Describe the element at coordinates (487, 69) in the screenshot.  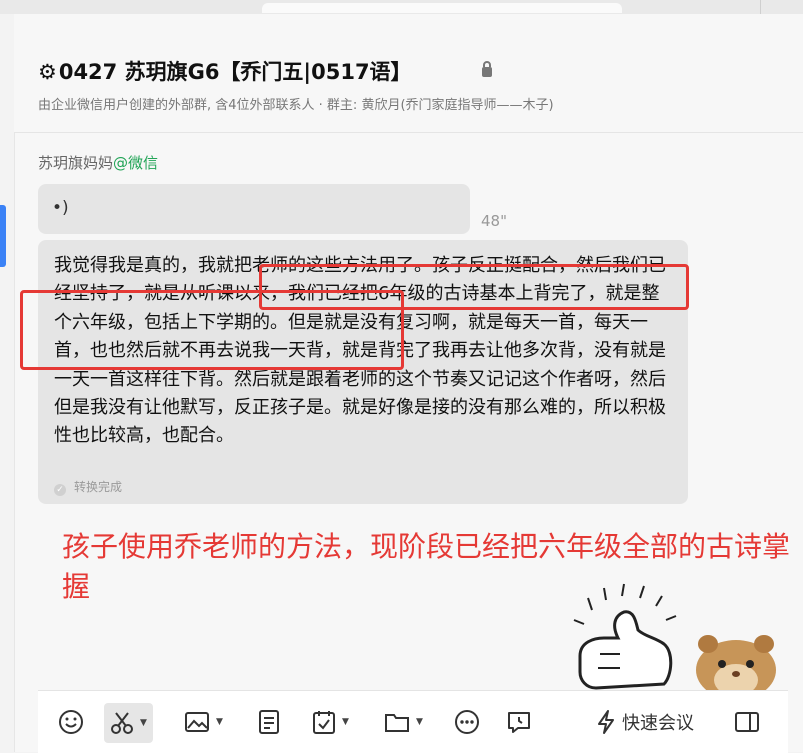
I see `lock-icon` at that location.